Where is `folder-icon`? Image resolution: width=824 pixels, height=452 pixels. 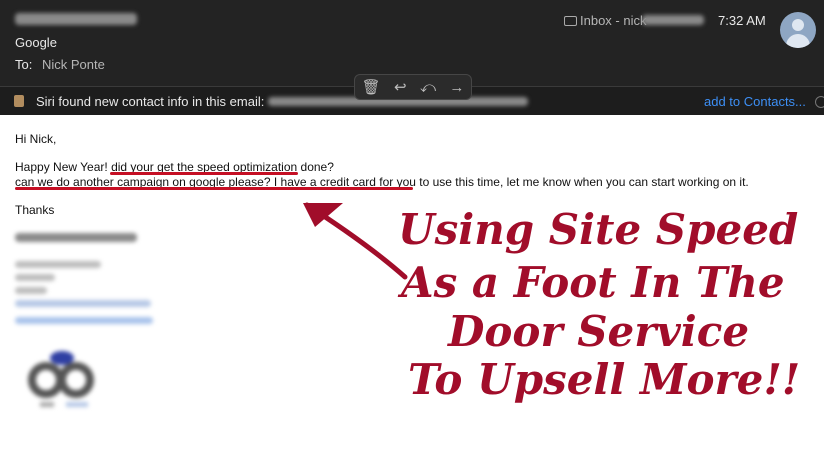
folder-icon is located at coordinates (570, 21).